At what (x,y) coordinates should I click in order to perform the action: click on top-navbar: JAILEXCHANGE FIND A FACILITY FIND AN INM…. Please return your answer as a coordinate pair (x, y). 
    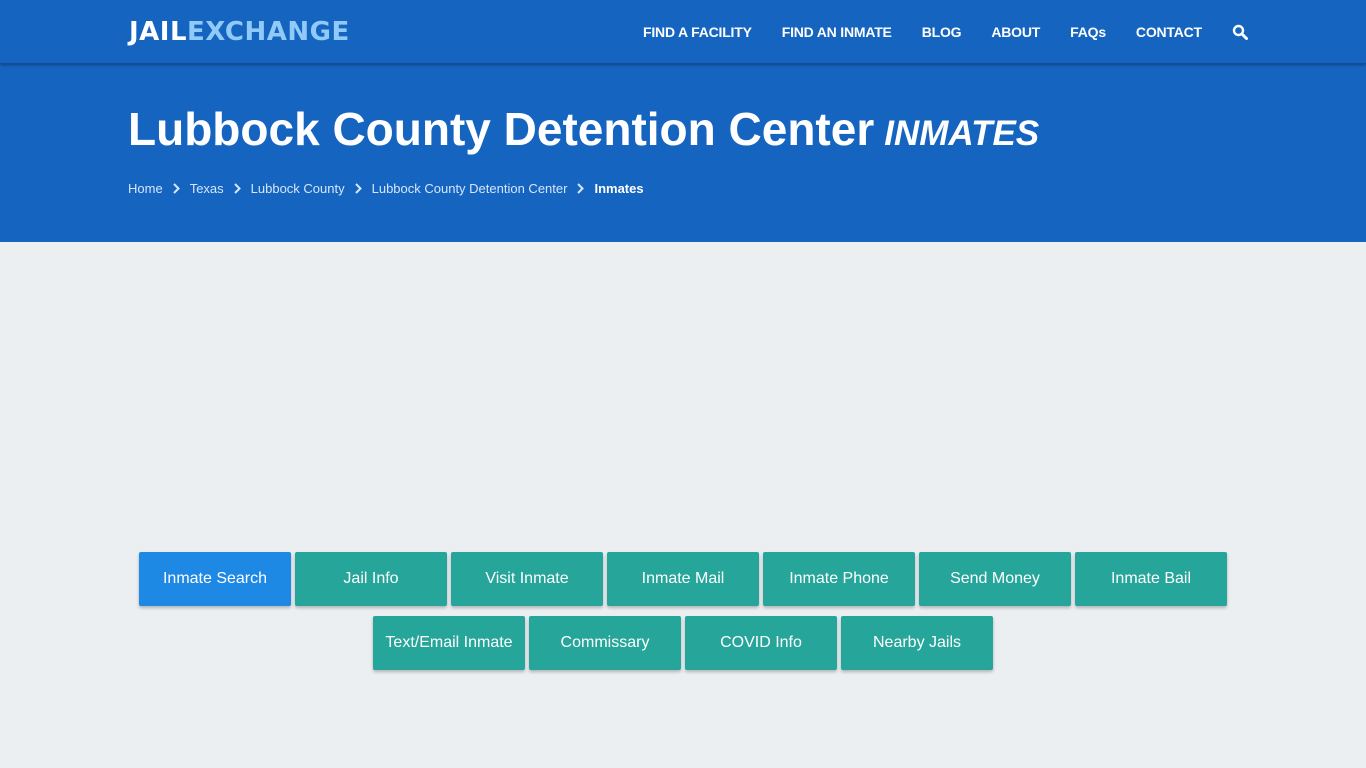
    Looking at the image, I should click on (683, 32).